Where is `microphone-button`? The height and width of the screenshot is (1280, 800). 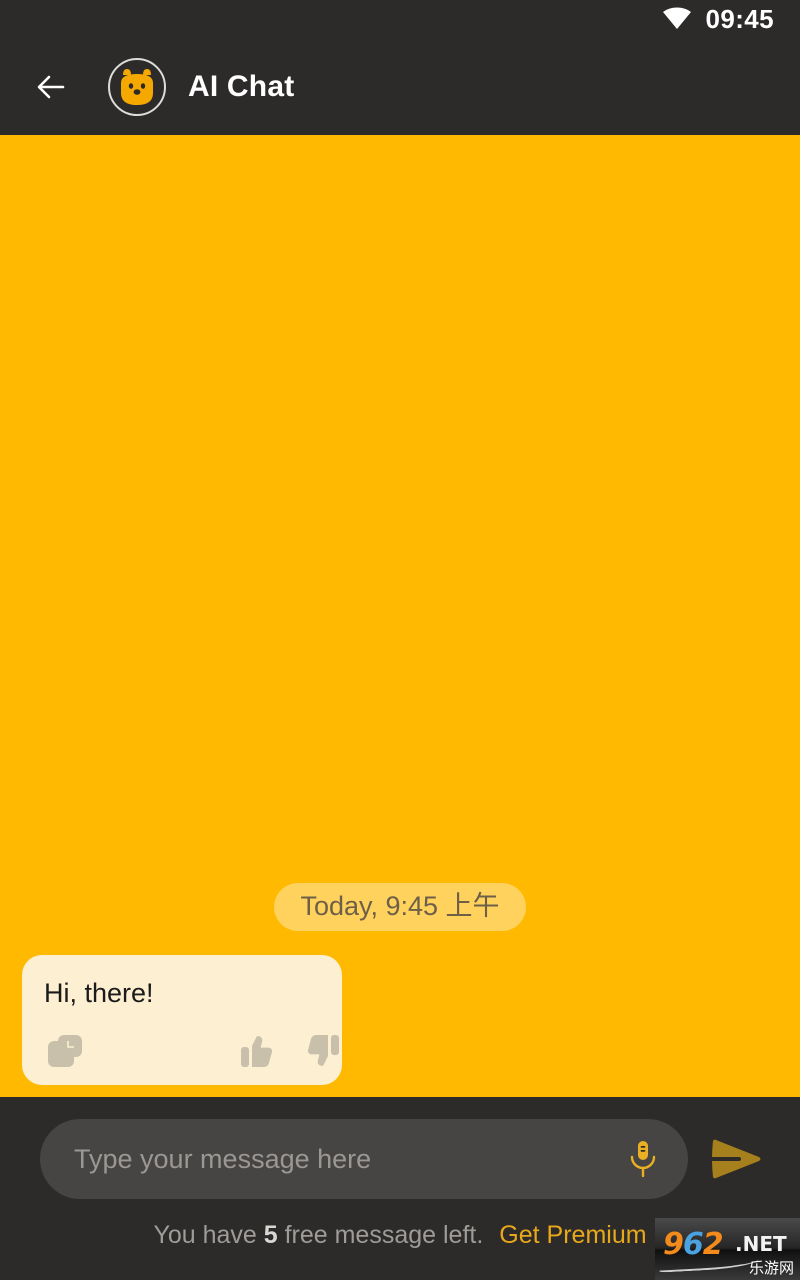
microphone-button is located at coordinates (643, 1159).